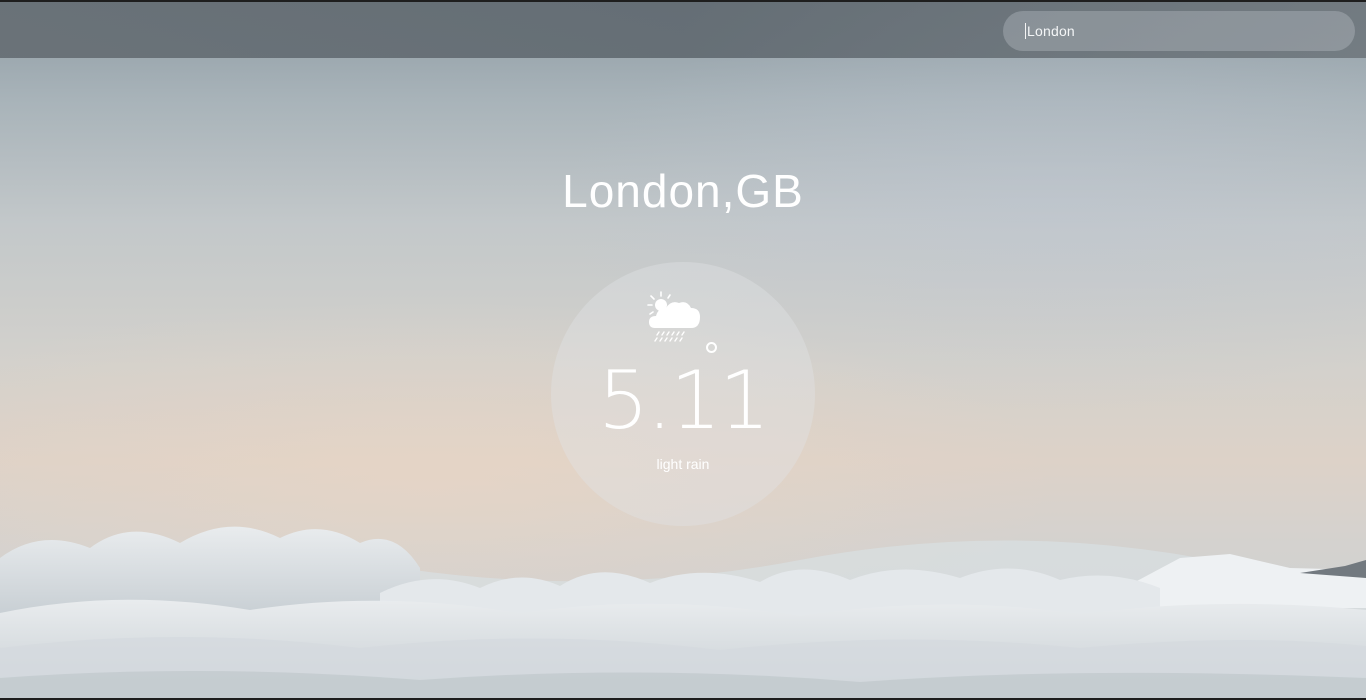 Image resolution: width=1366 pixels, height=700 pixels. Describe the element at coordinates (1025, 31) in the screenshot. I see `text-cursor` at that location.